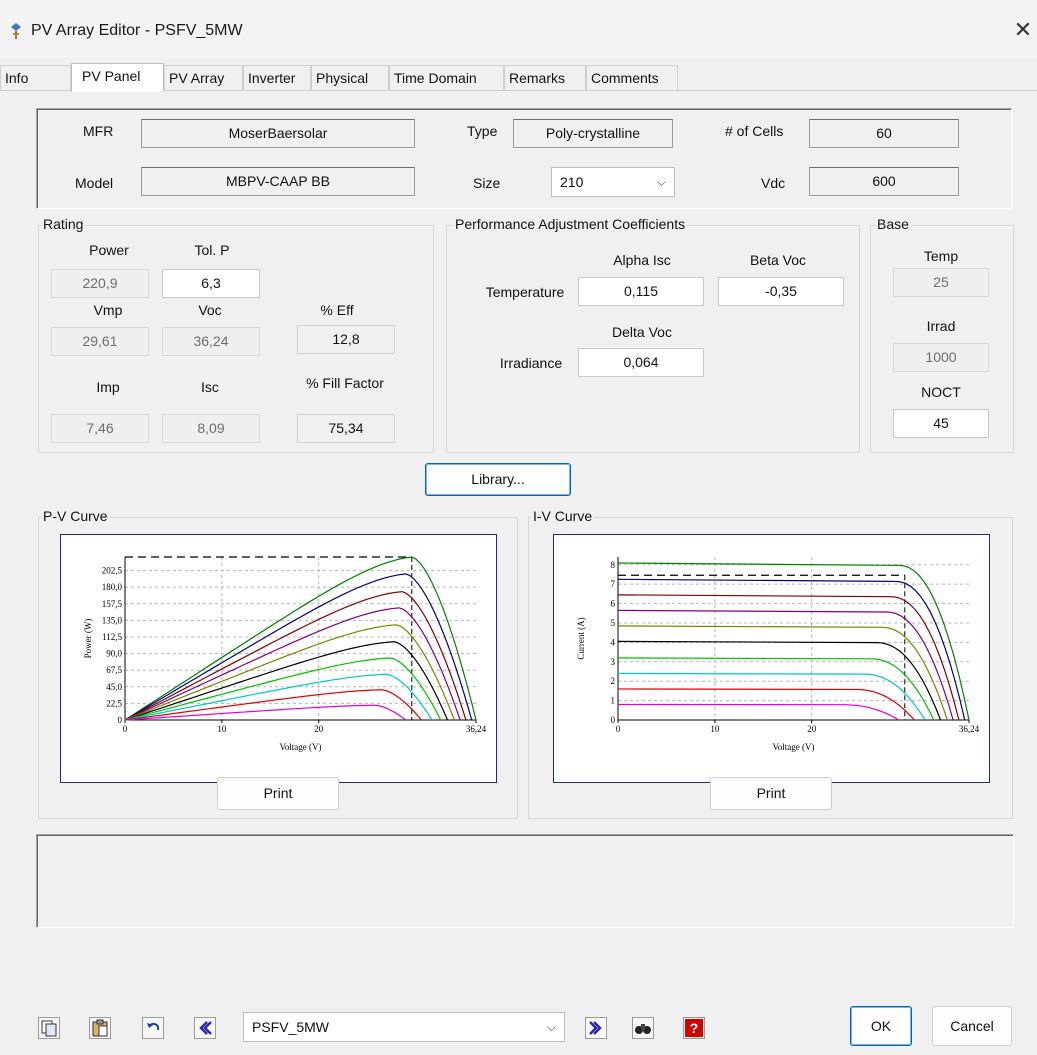 The height and width of the screenshot is (1055, 1037). Describe the element at coordinates (63, 224) in the screenshot. I see `rating-title: Rating` at that location.